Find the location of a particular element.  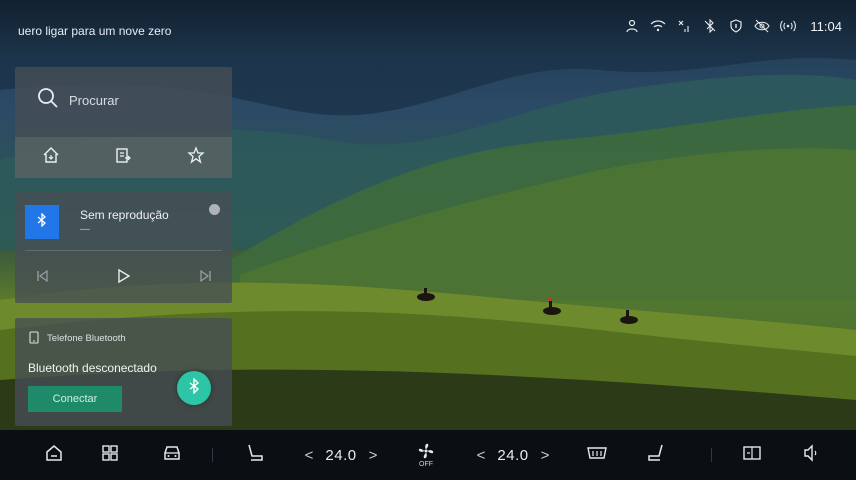

phone-card-title: Telefone Bluetooth is located at coordinates (86, 338).